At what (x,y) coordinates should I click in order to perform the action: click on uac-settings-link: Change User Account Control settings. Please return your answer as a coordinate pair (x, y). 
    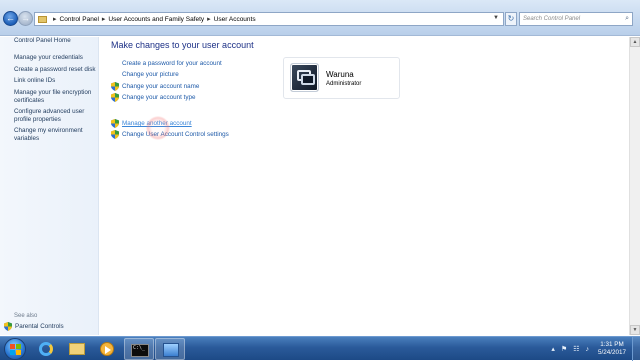
    Looking at the image, I should click on (170, 134).